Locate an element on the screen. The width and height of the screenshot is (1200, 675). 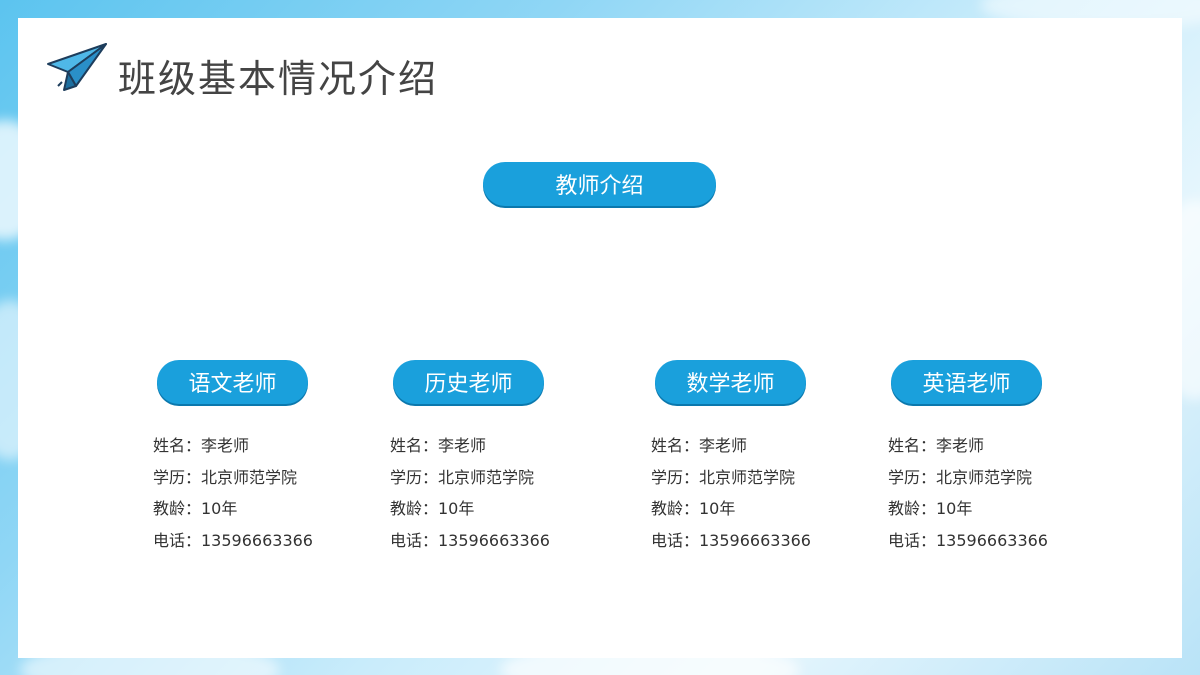
subject-pill-chinese: 语文老师 is located at coordinates (232, 382).